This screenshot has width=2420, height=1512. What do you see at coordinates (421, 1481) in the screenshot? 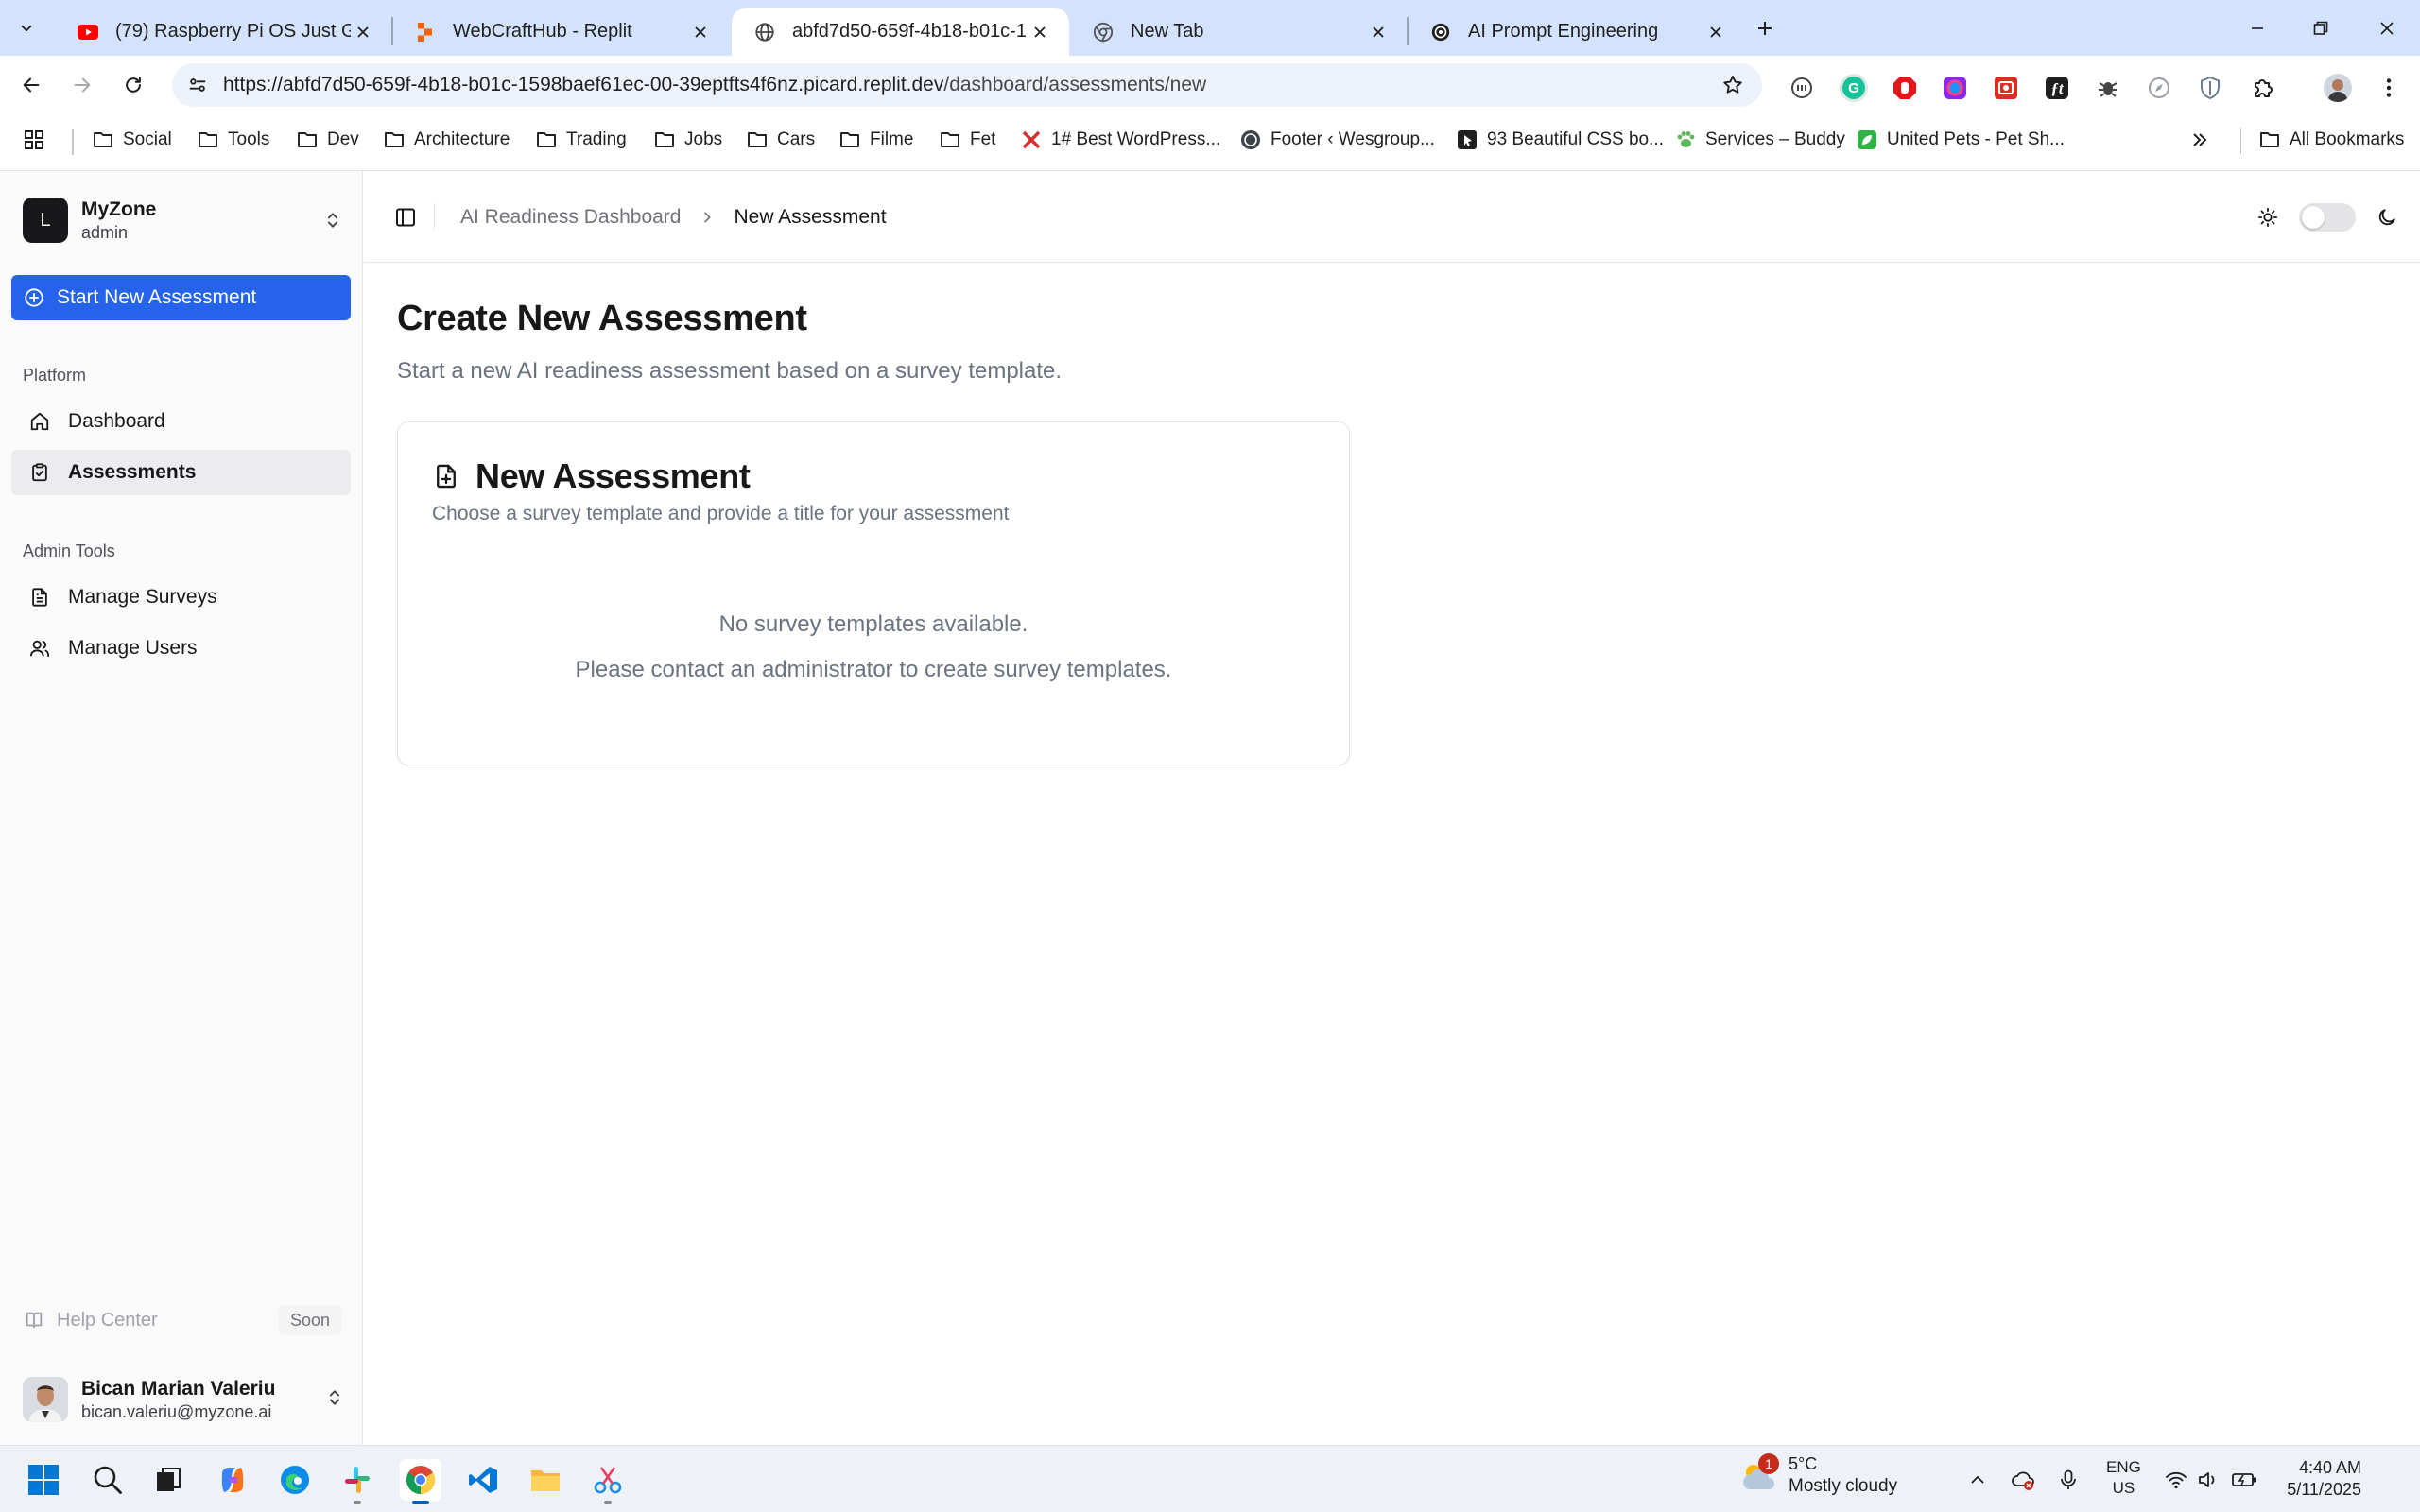
I see `chrome-taskbar-icon` at bounding box center [421, 1481].